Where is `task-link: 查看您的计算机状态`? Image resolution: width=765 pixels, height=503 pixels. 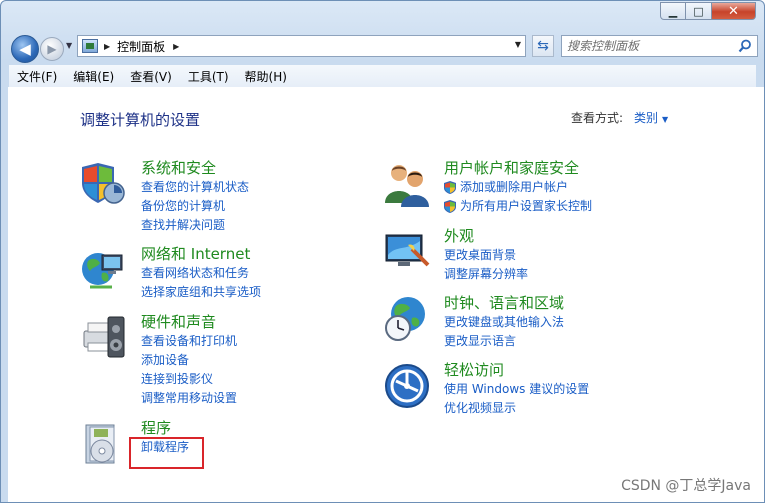
task-link: 查看您的计算机状态 is located at coordinates (195, 187).